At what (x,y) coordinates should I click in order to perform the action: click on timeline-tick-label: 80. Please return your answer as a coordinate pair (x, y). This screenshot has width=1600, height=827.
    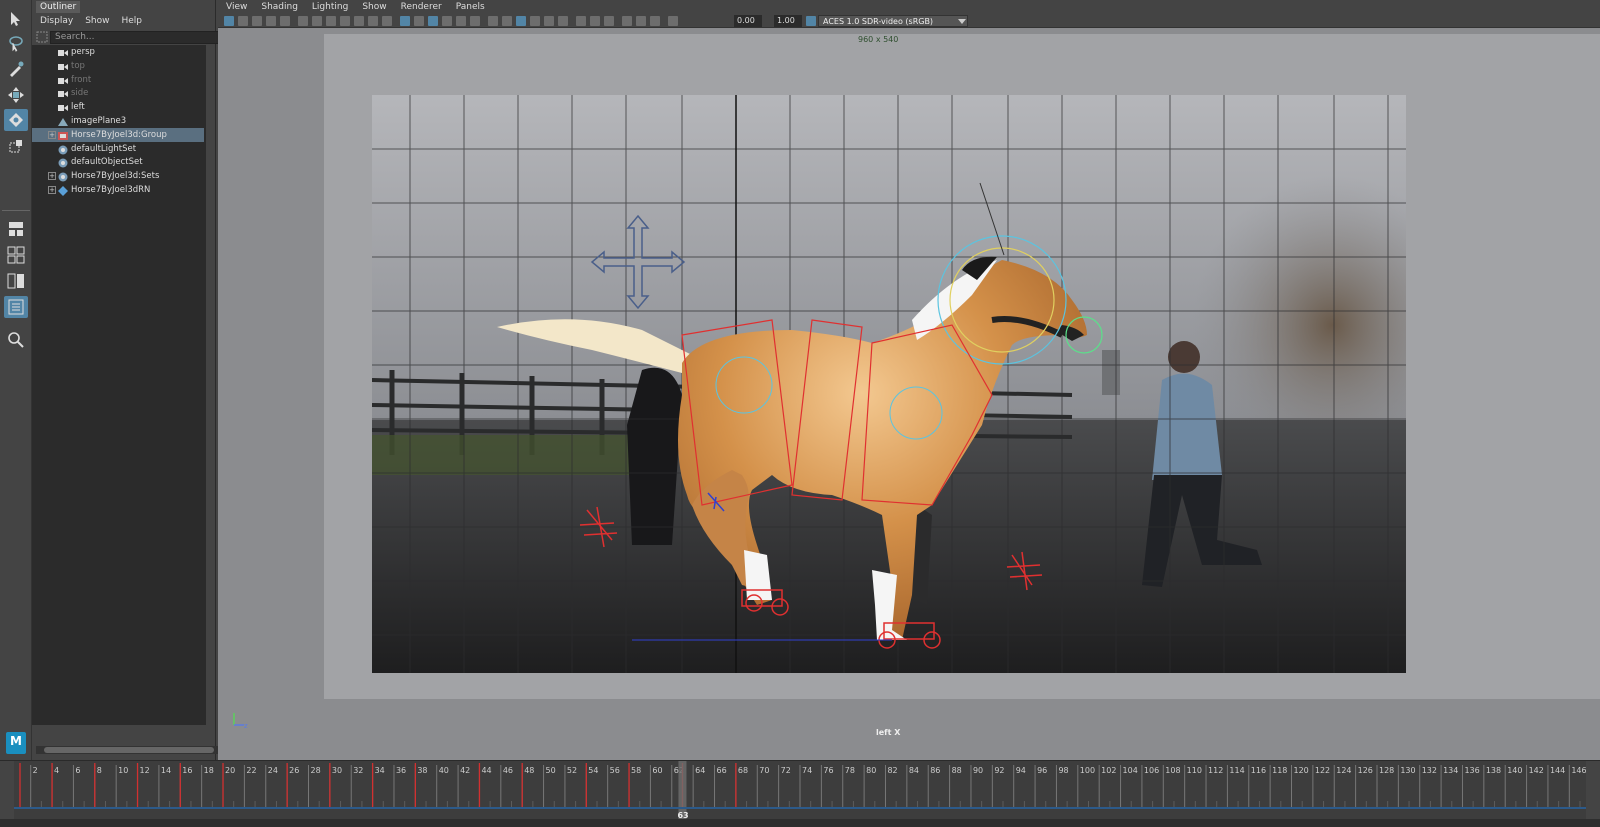
    Looking at the image, I should click on (871, 770).